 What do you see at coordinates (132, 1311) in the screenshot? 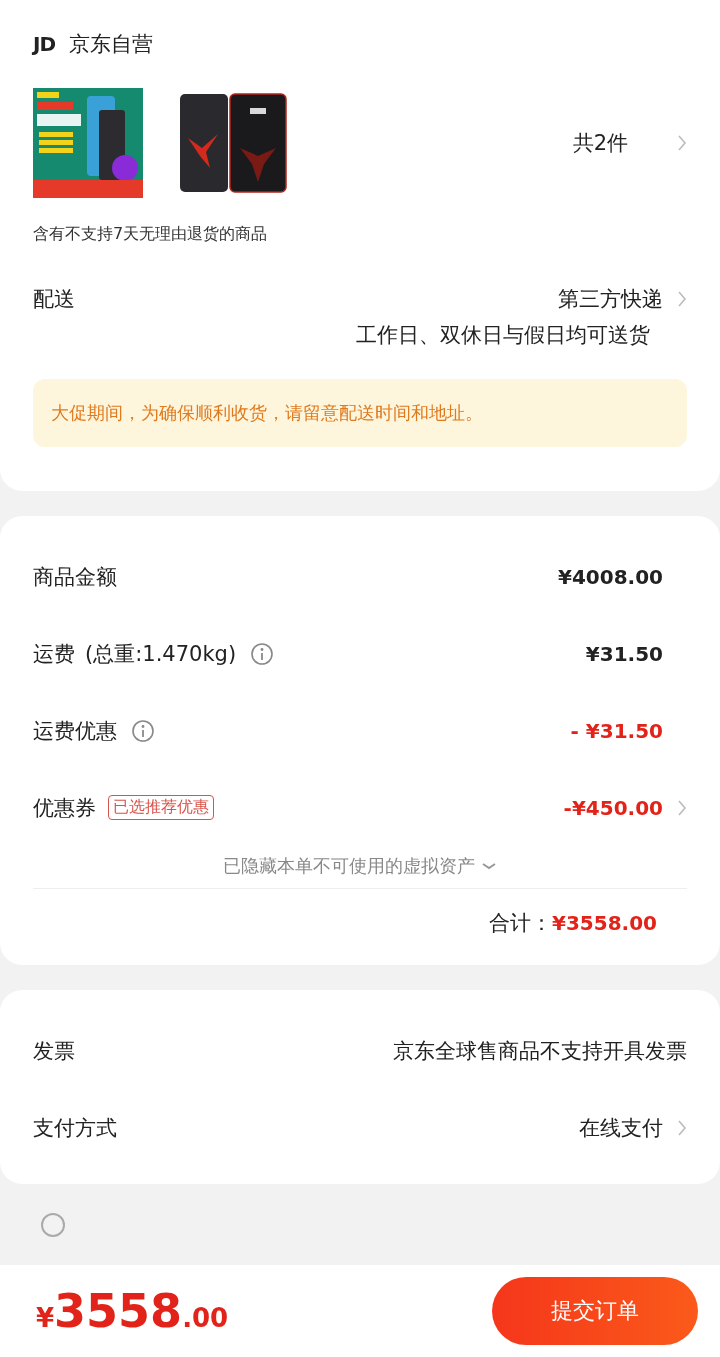
I see `total-price: ¥3558.00` at bounding box center [132, 1311].